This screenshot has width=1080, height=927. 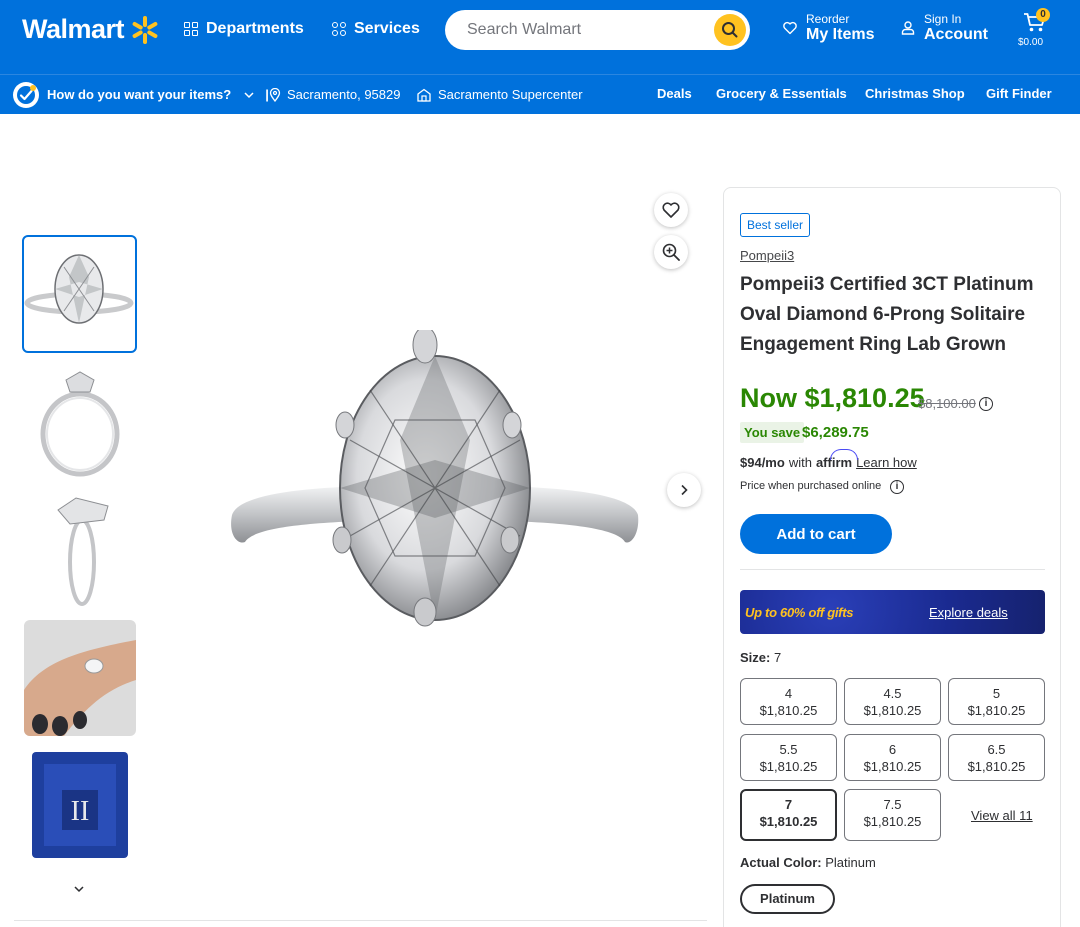 What do you see at coordinates (915, 93) in the screenshot?
I see `nav-link-christmas: Christmas Shop` at bounding box center [915, 93].